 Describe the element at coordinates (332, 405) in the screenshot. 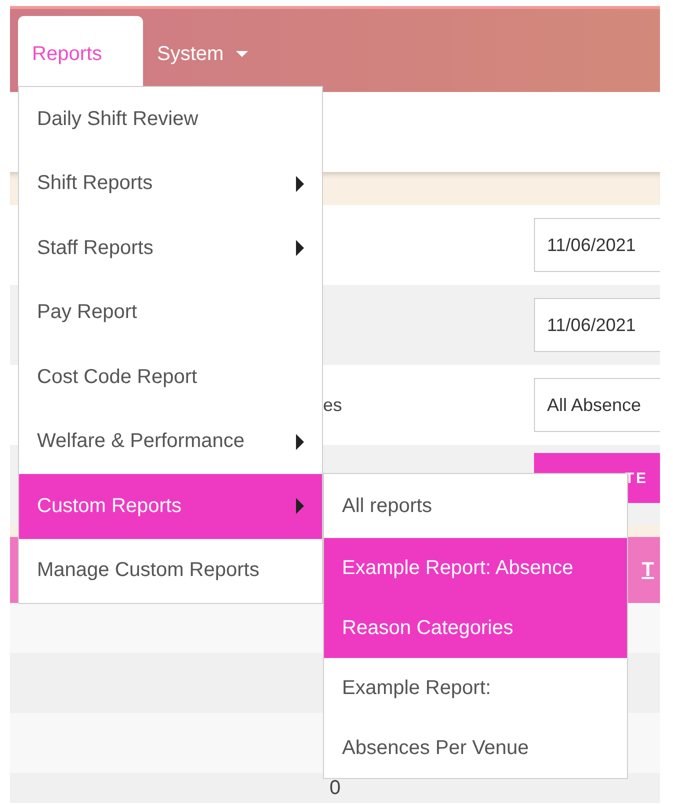

I see `field-label: es` at that location.